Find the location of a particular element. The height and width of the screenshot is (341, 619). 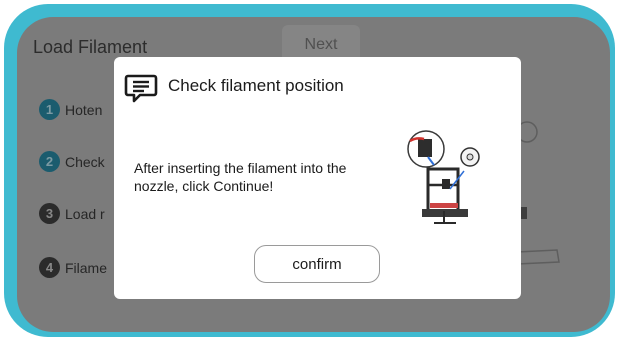

message-icon is located at coordinates (141, 90).